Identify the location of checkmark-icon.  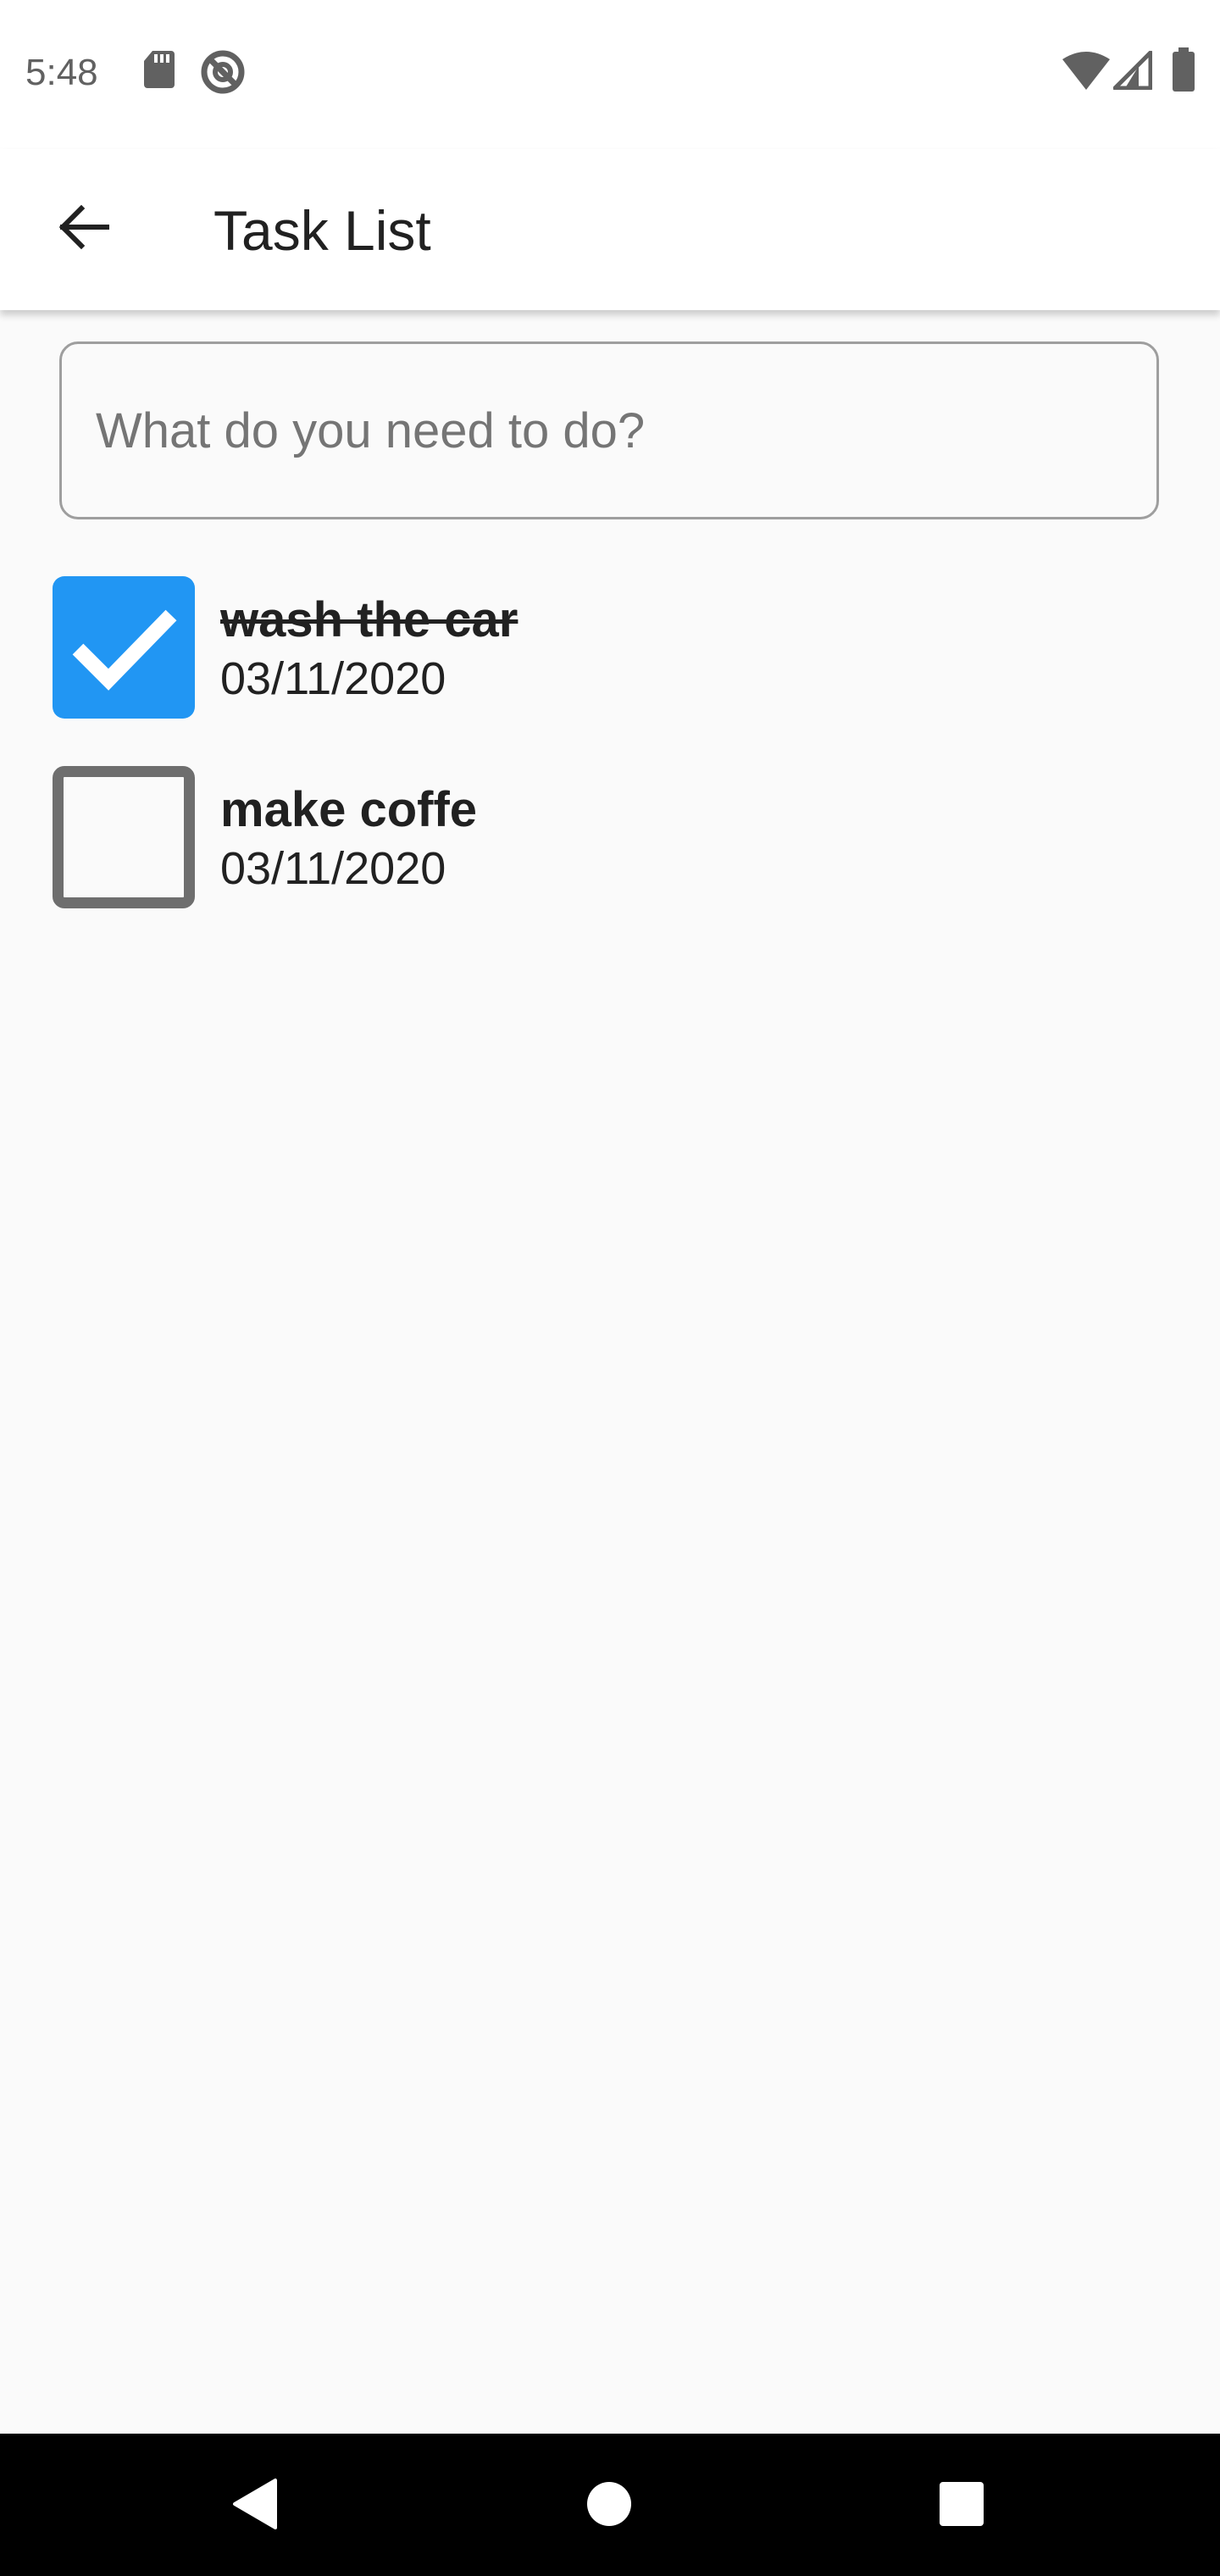
(124, 665).